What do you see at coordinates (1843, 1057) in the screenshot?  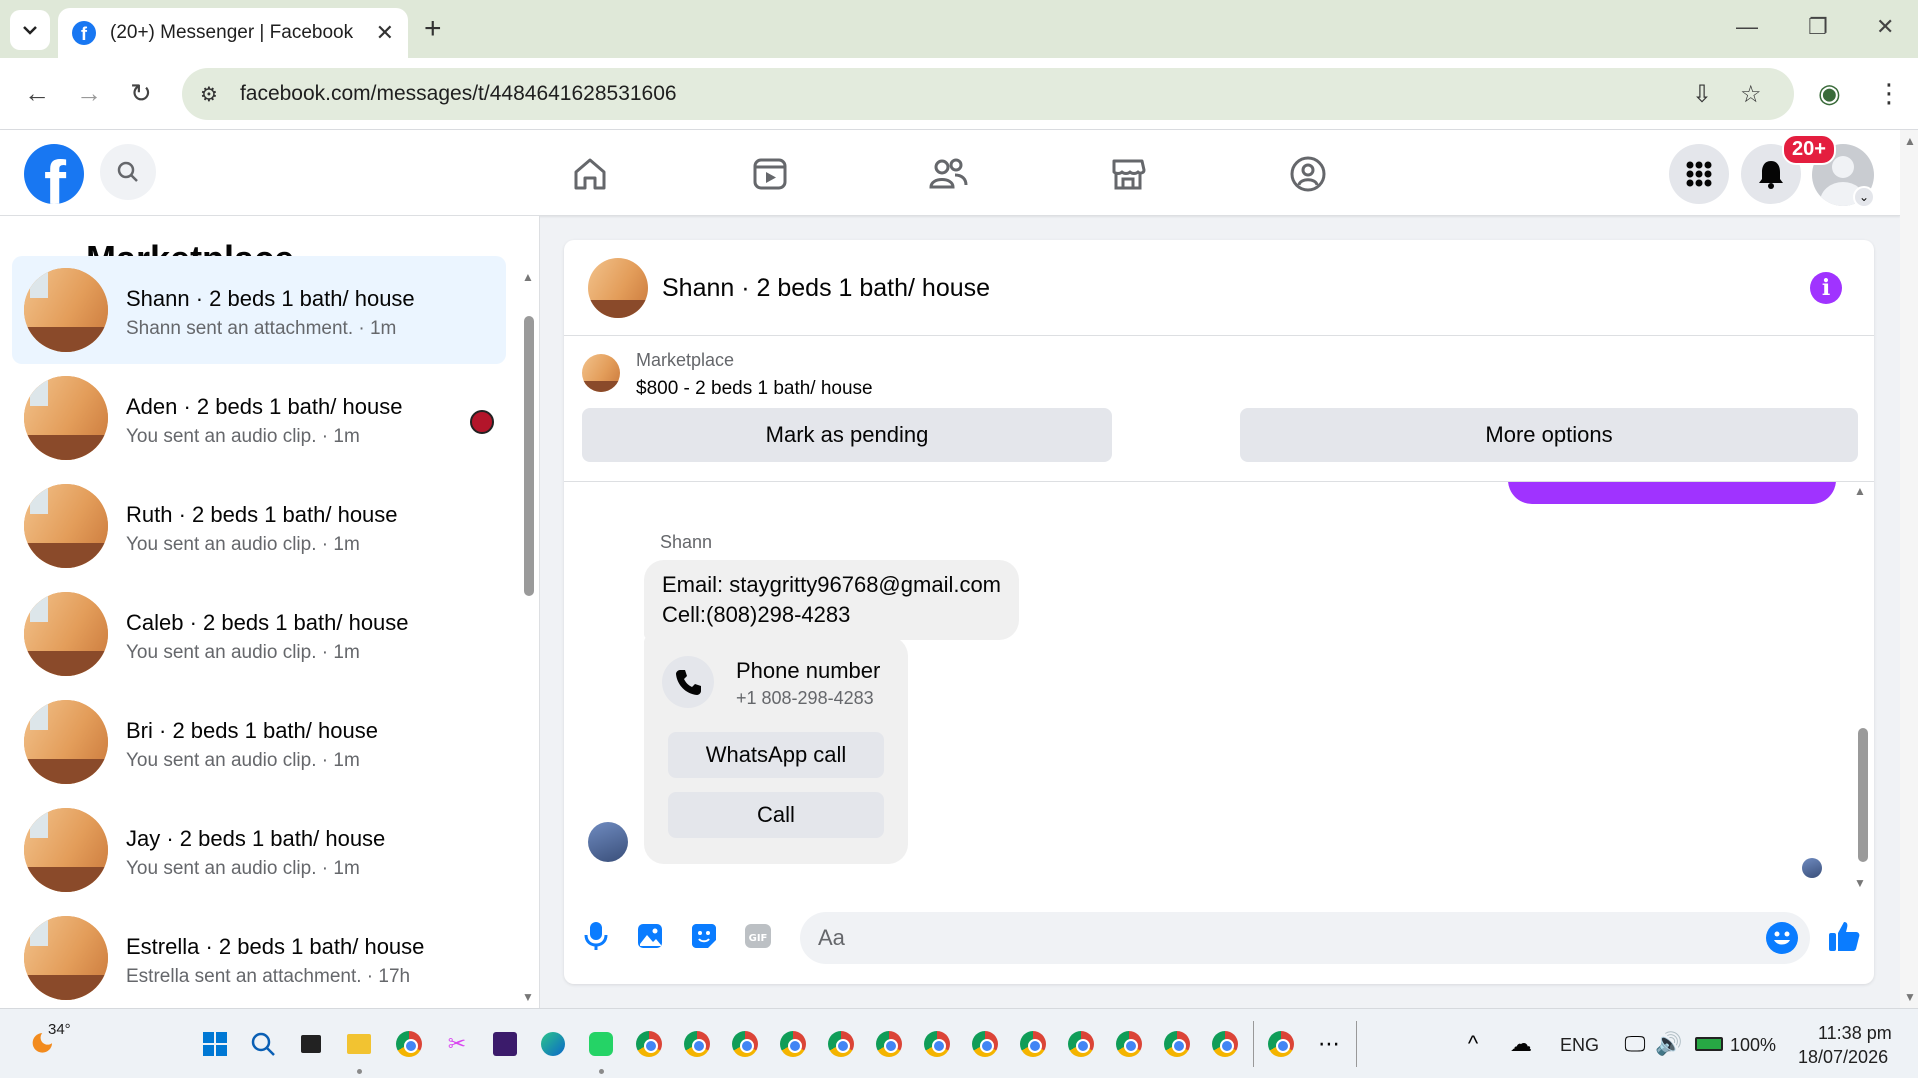 I see `clock-date: 18/07/2026` at bounding box center [1843, 1057].